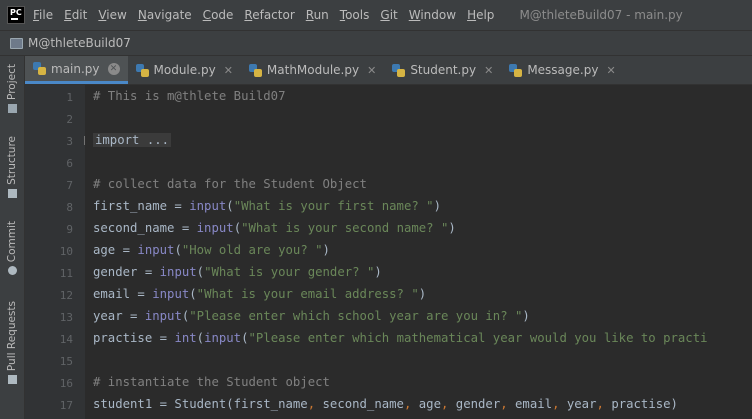 The width and height of the screenshot is (752, 419). What do you see at coordinates (312, 70) in the screenshot?
I see `tab-mathmodule-py: MathModule.py ✕` at bounding box center [312, 70].